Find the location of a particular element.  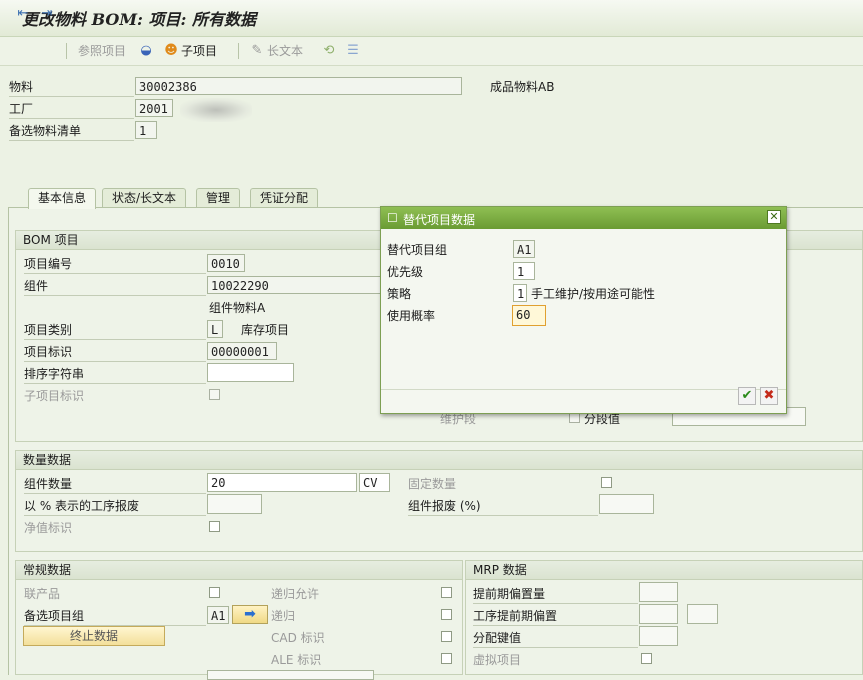

sub-item-indicator-label: 子项目标识 is located at coordinates (54, 396).